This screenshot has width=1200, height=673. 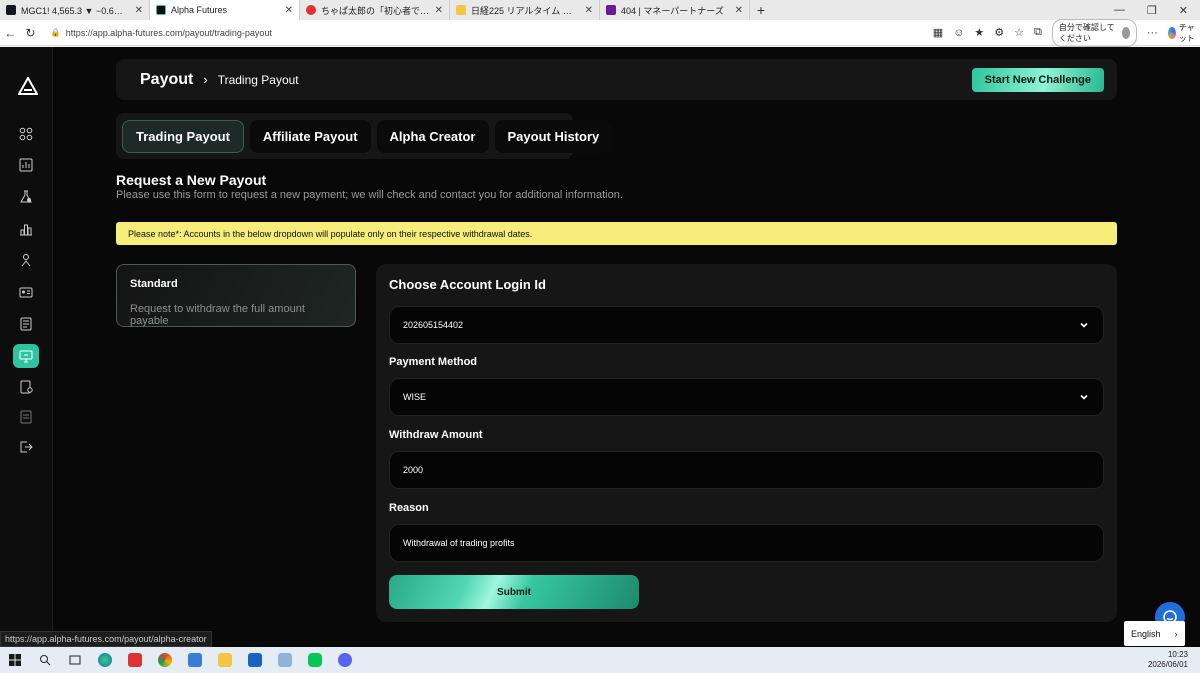 What do you see at coordinates (255, 660) in the screenshot?
I see `mail-icon` at bounding box center [255, 660].